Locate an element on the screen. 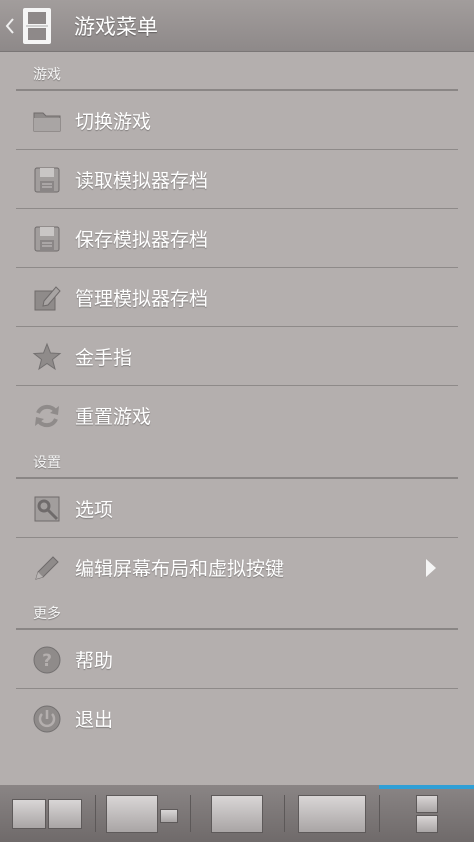 The height and width of the screenshot is (842, 474). star-icon is located at coordinates (47, 356).